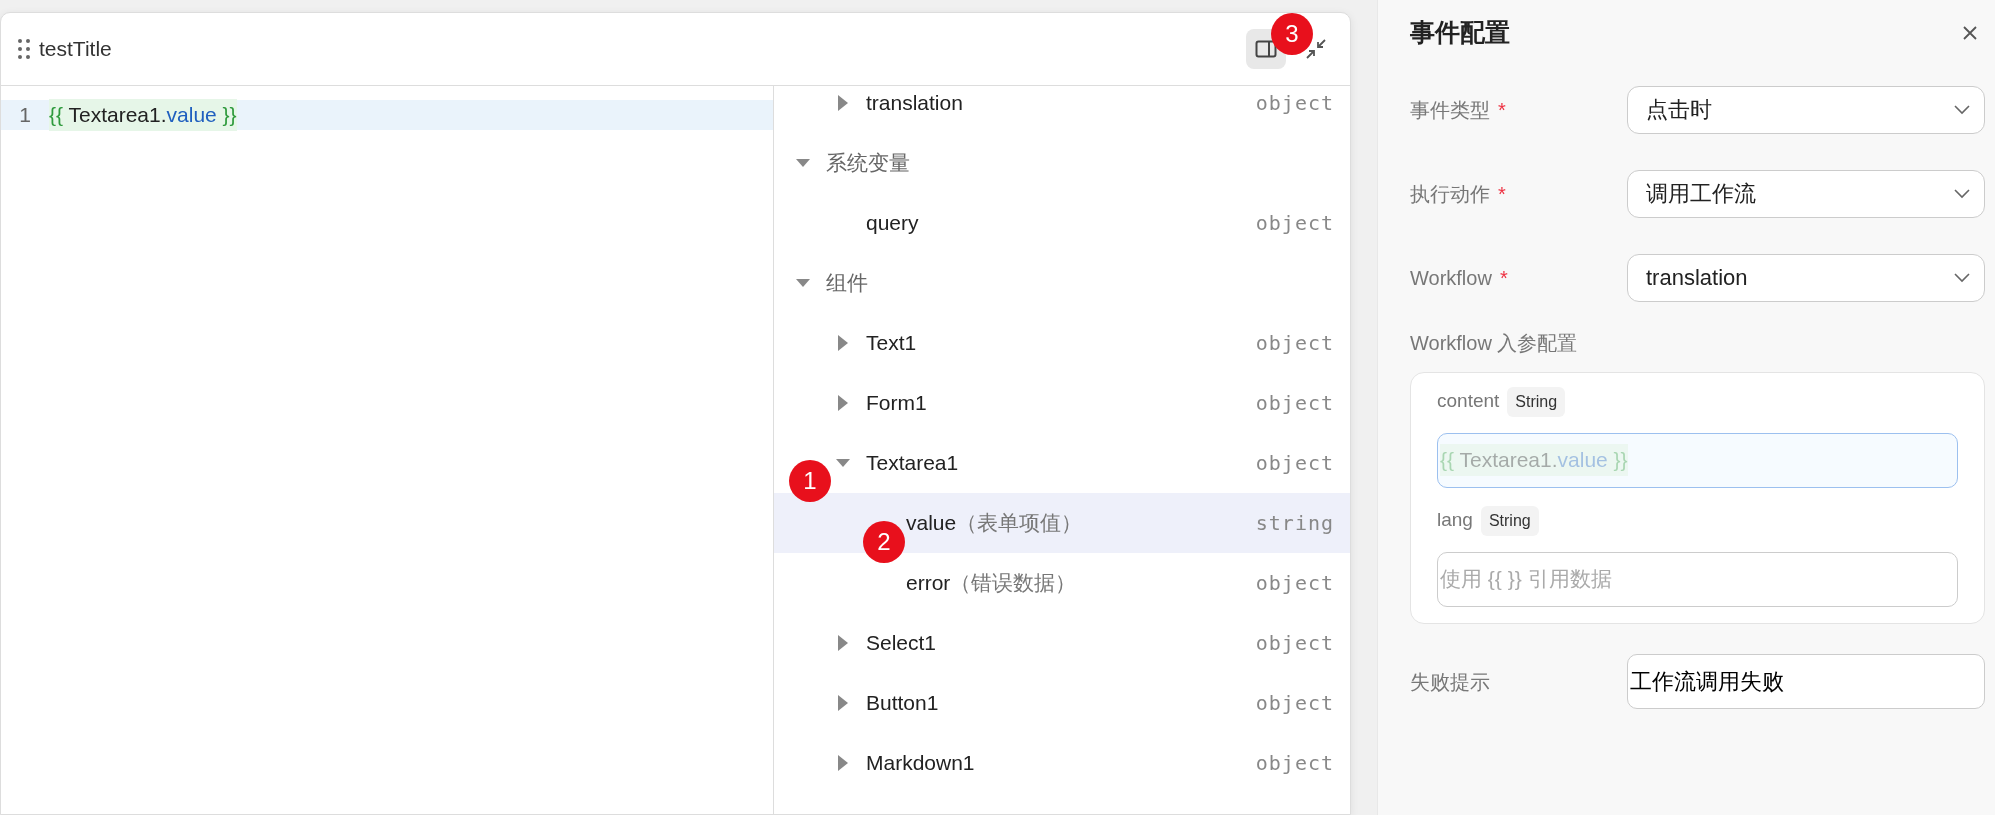 The image size is (1995, 815). What do you see at coordinates (24, 49) in the screenshot?
I see `drag-handle-icon` at bounding box center [24, 49].